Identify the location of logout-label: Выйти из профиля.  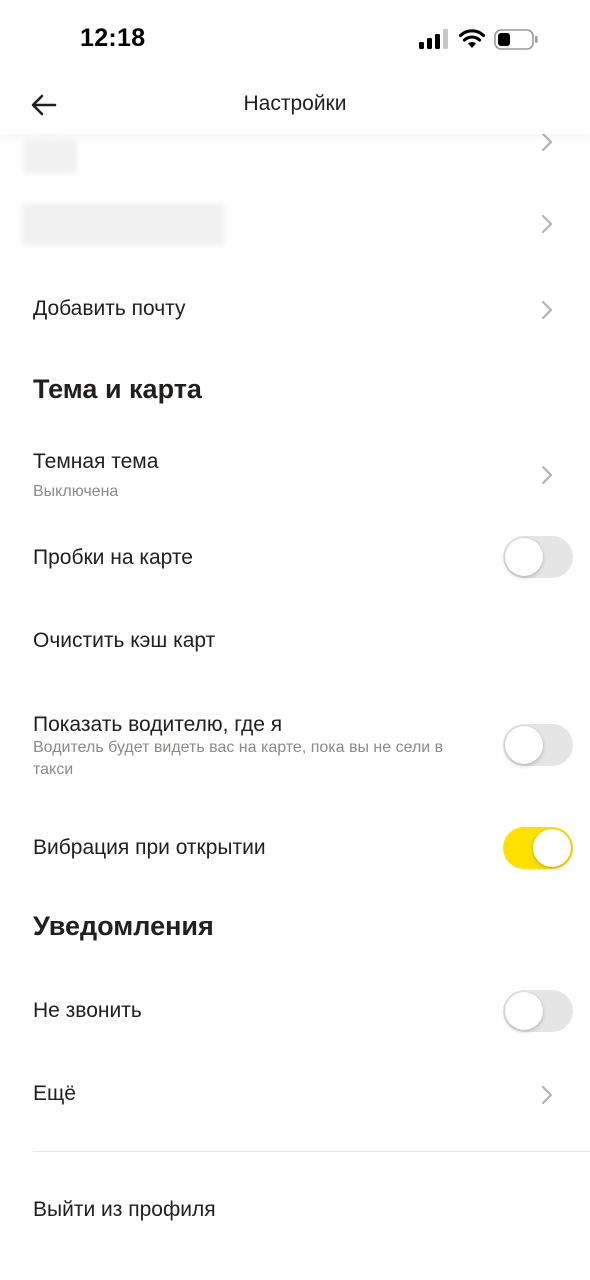
(124, 1209).